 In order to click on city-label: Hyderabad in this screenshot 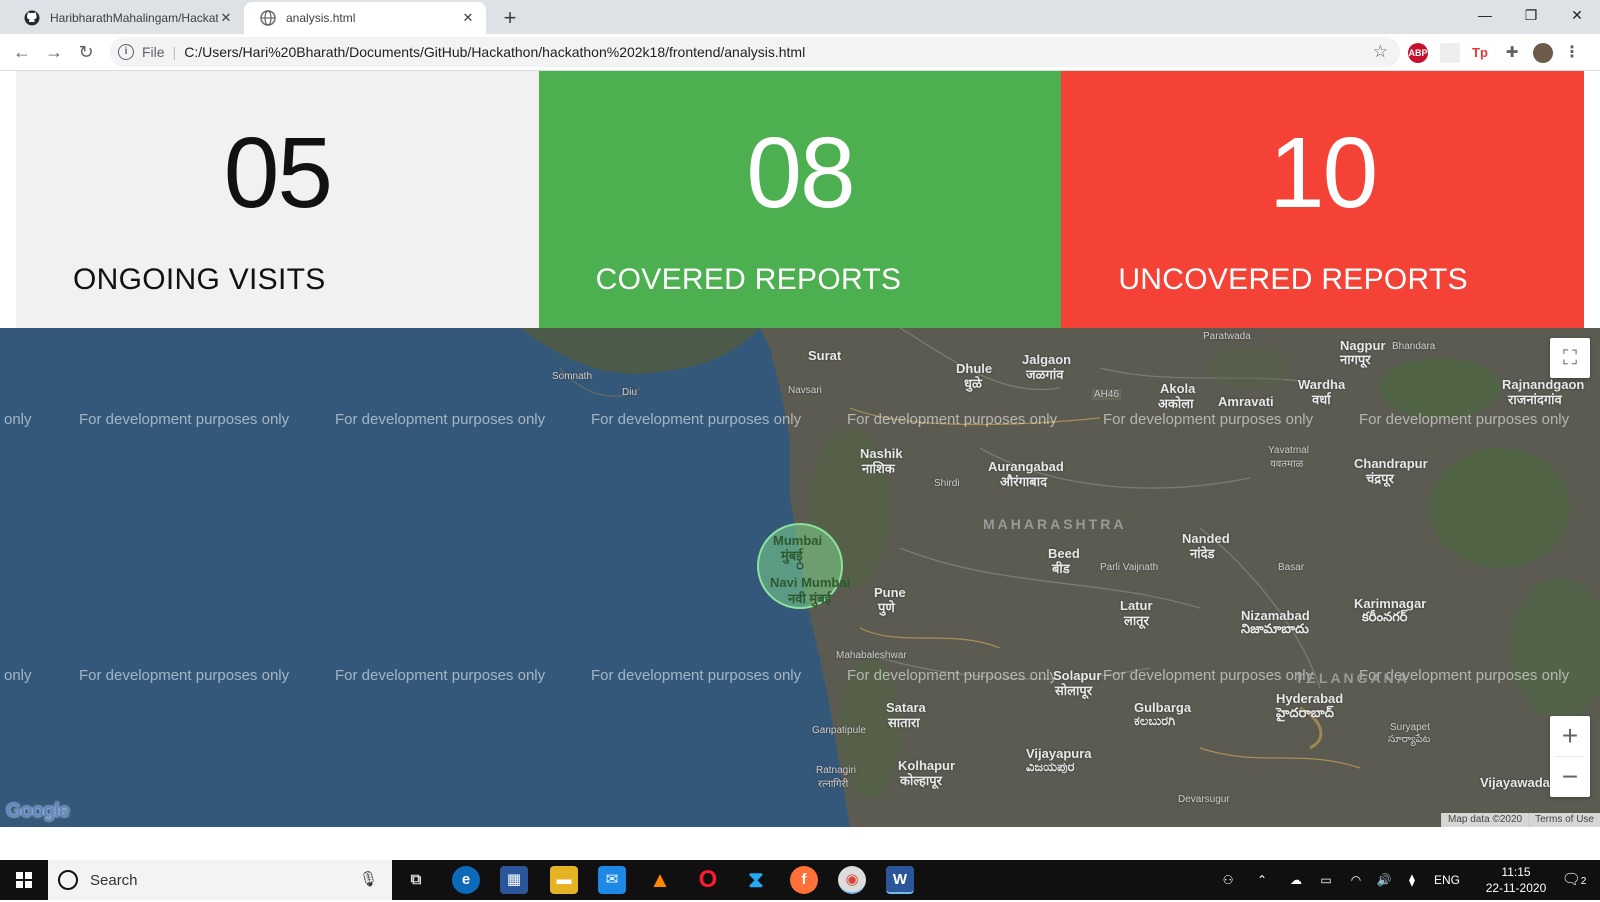, I will do `click(1310, 698)`.